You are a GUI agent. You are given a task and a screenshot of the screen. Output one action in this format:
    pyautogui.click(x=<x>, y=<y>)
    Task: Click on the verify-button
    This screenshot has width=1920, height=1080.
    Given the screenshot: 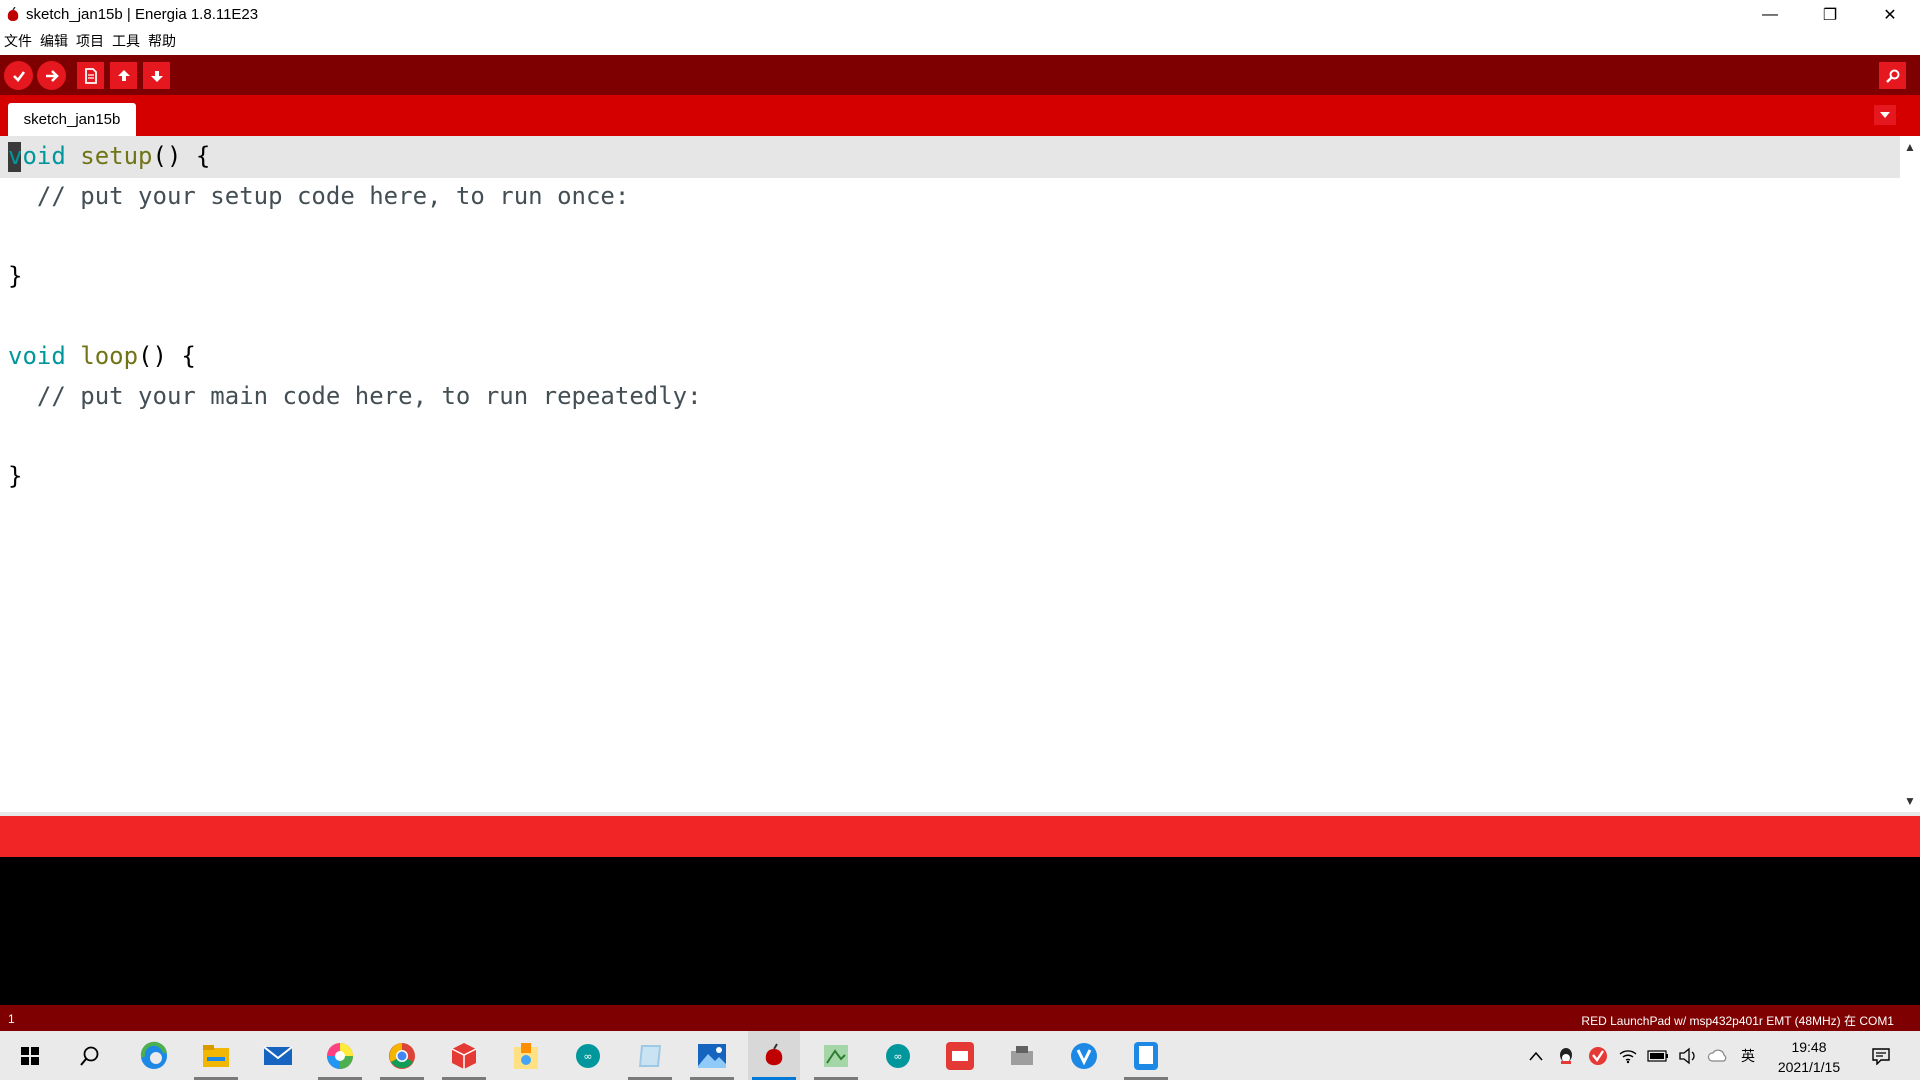 What is the action you would take?
    pyautogui.click(x=18, y=75)
    